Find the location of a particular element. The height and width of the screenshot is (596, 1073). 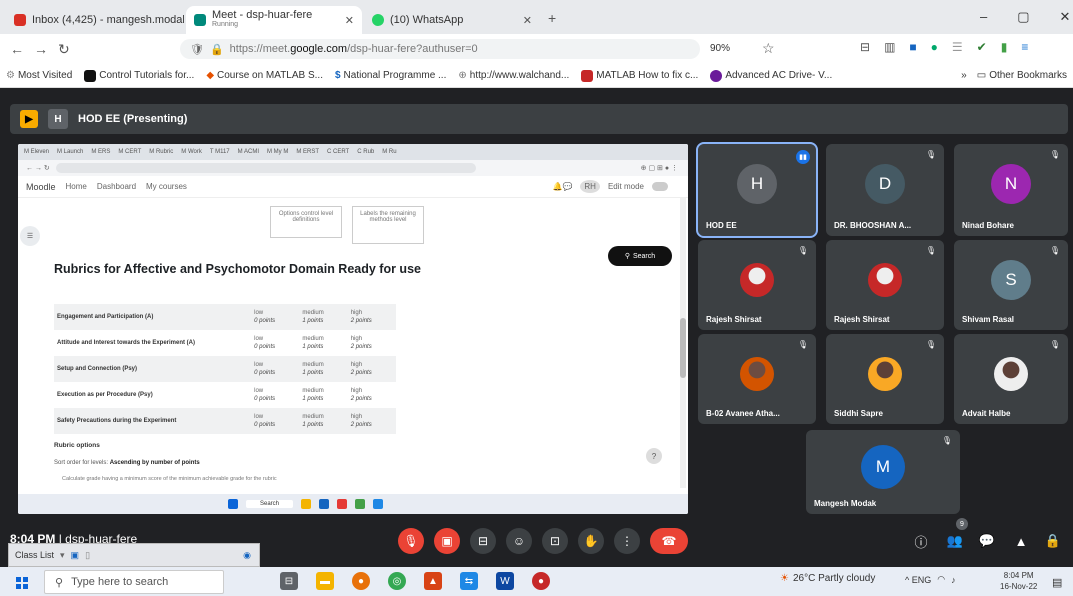

windows-icon is located at coordinates (233, 504).